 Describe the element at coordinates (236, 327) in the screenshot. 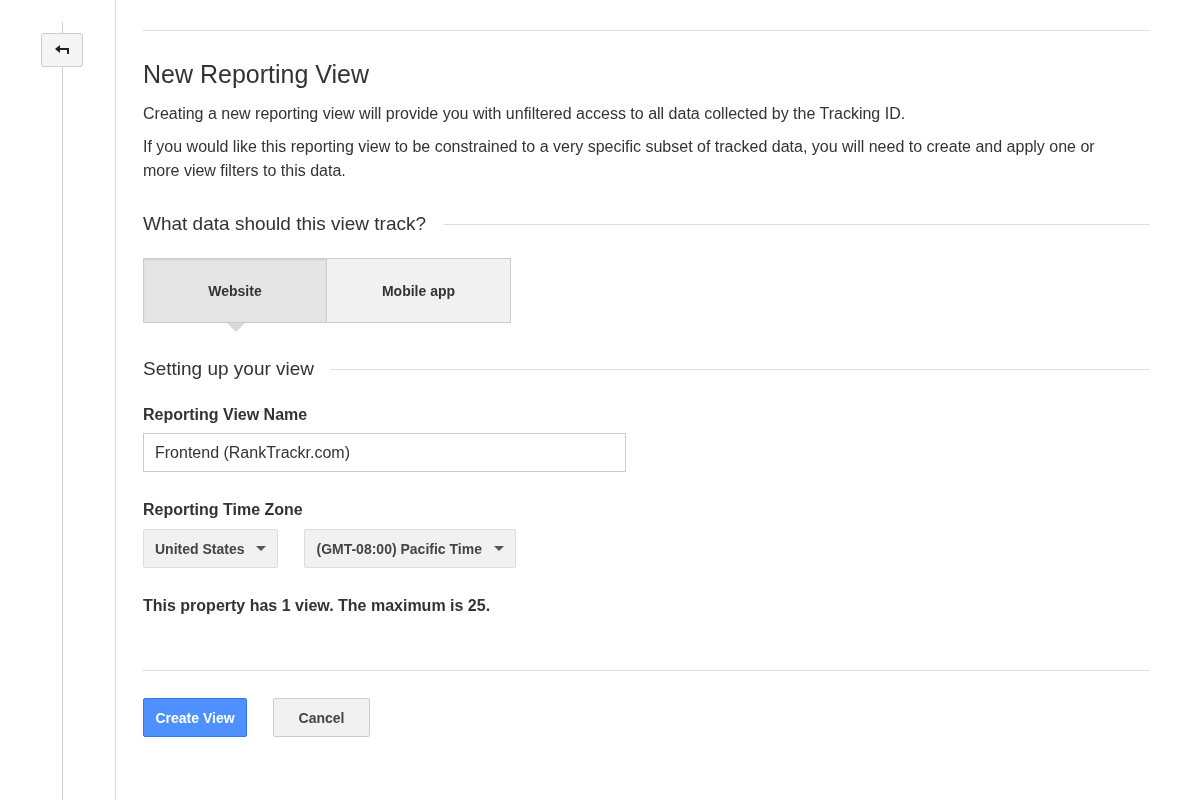

I see `selection-pointer` at that location.